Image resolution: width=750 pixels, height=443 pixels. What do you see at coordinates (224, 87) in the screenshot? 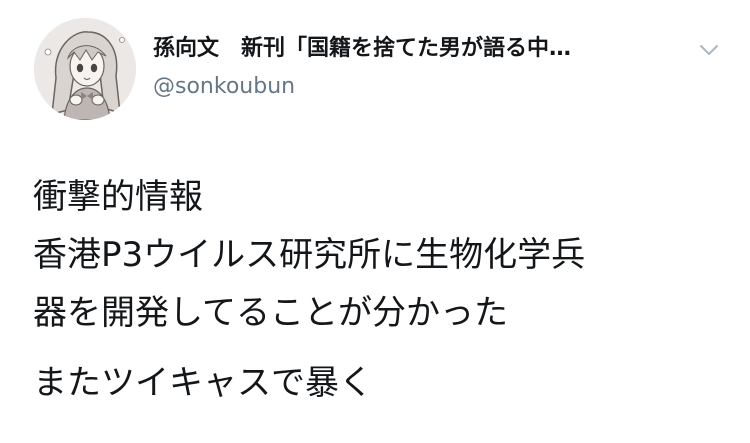
I see `user-handle: @sonkoubun` at bounding box center [224, 87].